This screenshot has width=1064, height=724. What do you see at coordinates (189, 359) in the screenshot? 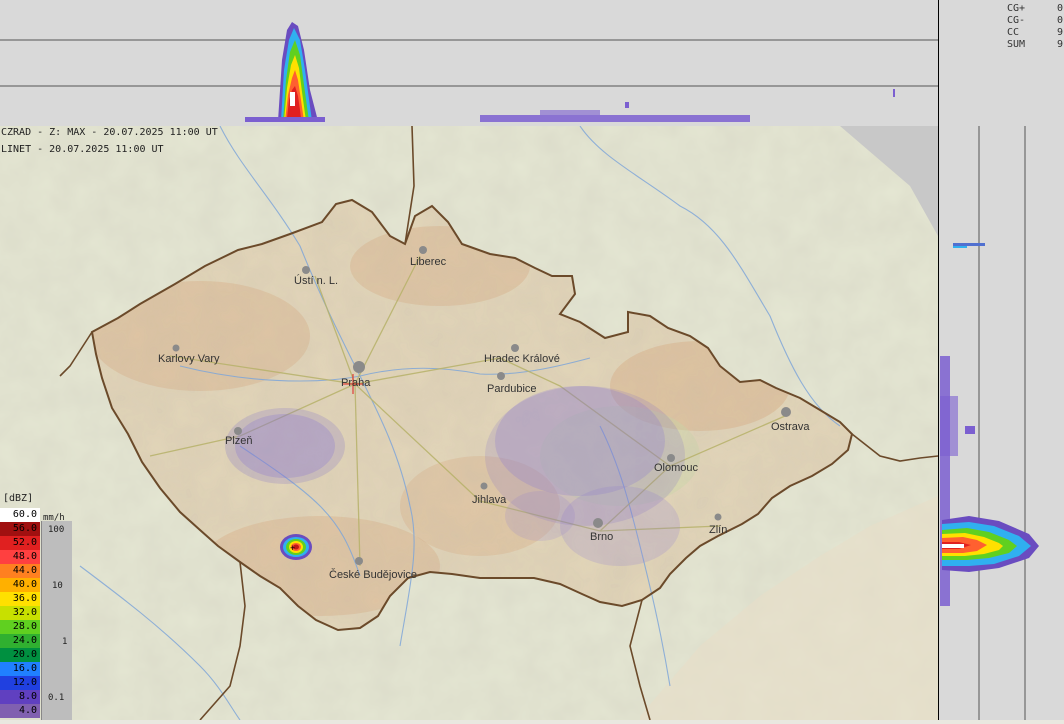
I see `city-label-karlovy-vary: Karlovy Vary` at bounding box center [189, 359].